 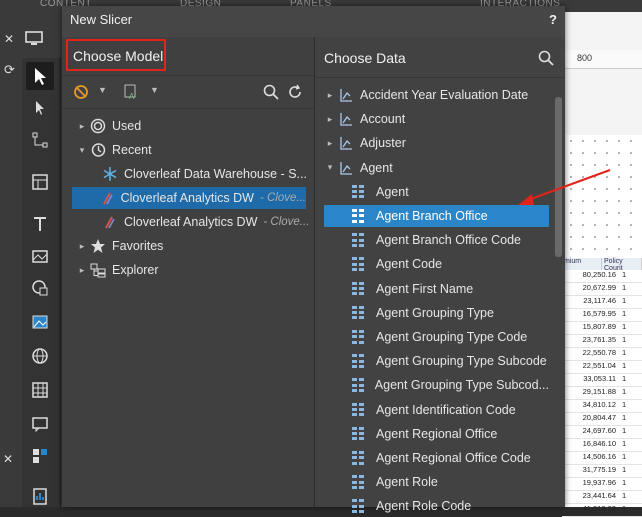 I want to click on annotation-arrow, so click(x=564, y=187).